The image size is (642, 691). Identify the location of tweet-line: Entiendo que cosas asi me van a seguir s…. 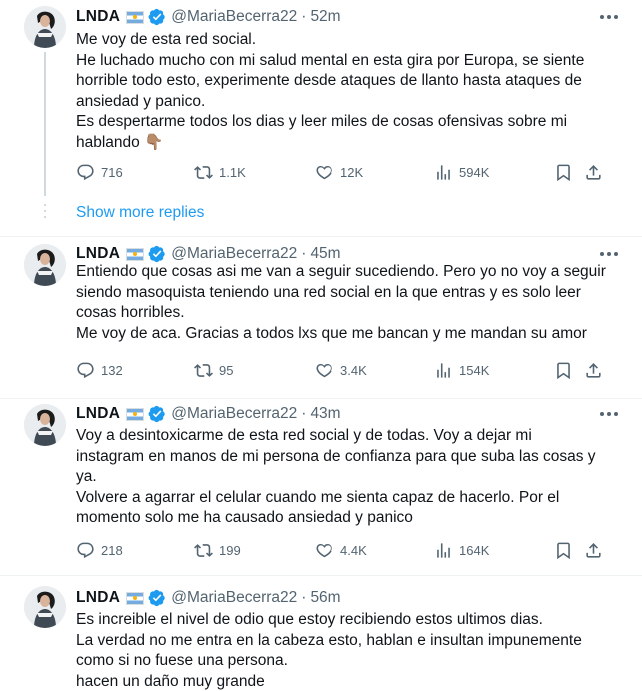
(341, 271).